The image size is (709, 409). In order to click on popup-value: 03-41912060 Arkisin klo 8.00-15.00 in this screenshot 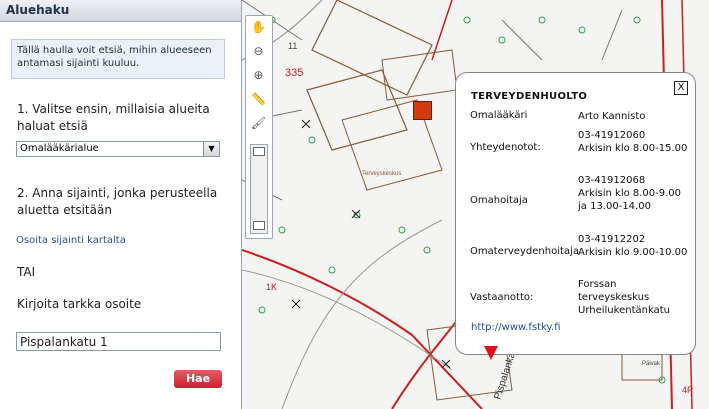, I will do `click(633, 142)`.